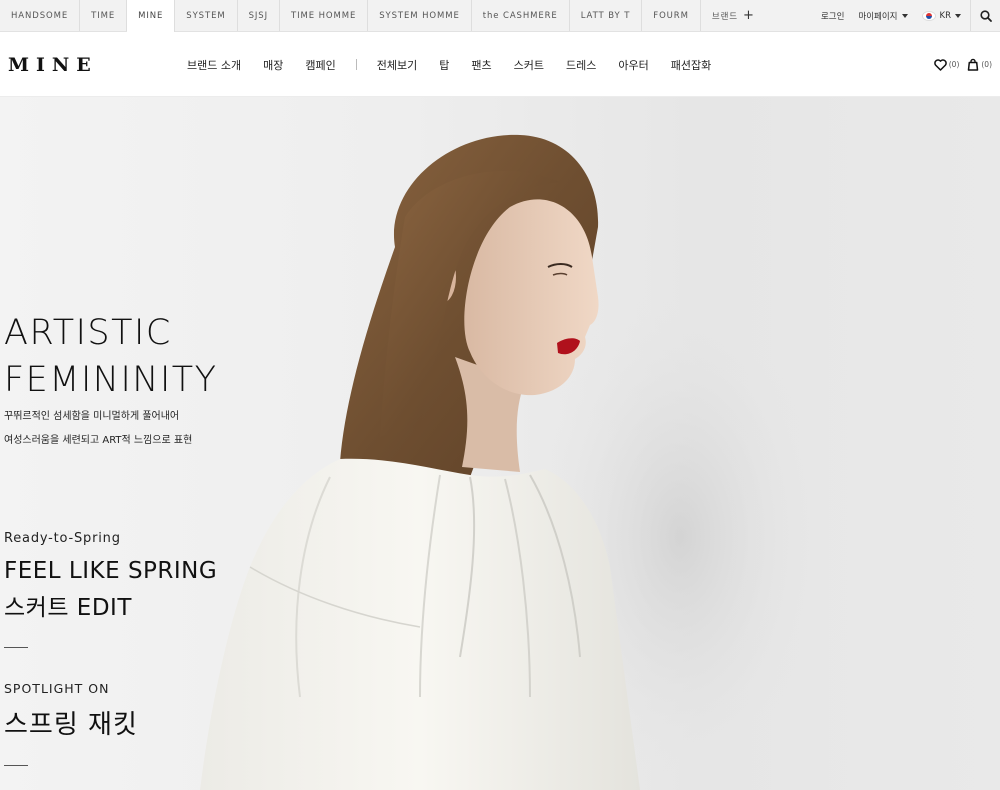  I want to click on search-button, so click(985, 15).